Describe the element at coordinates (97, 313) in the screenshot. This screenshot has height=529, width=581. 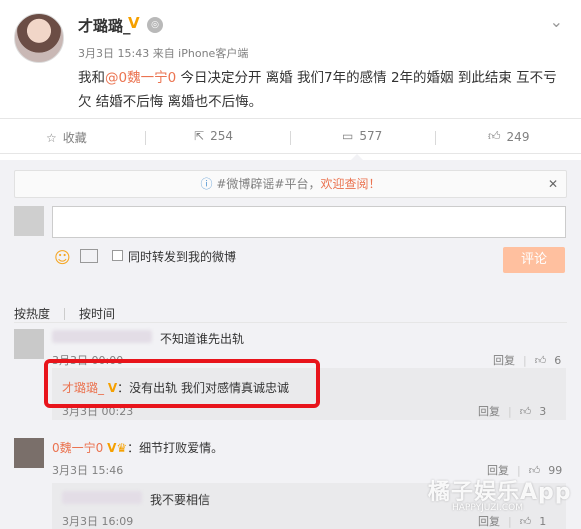
I see `sort-by-time-tab: 按时间` at that location.